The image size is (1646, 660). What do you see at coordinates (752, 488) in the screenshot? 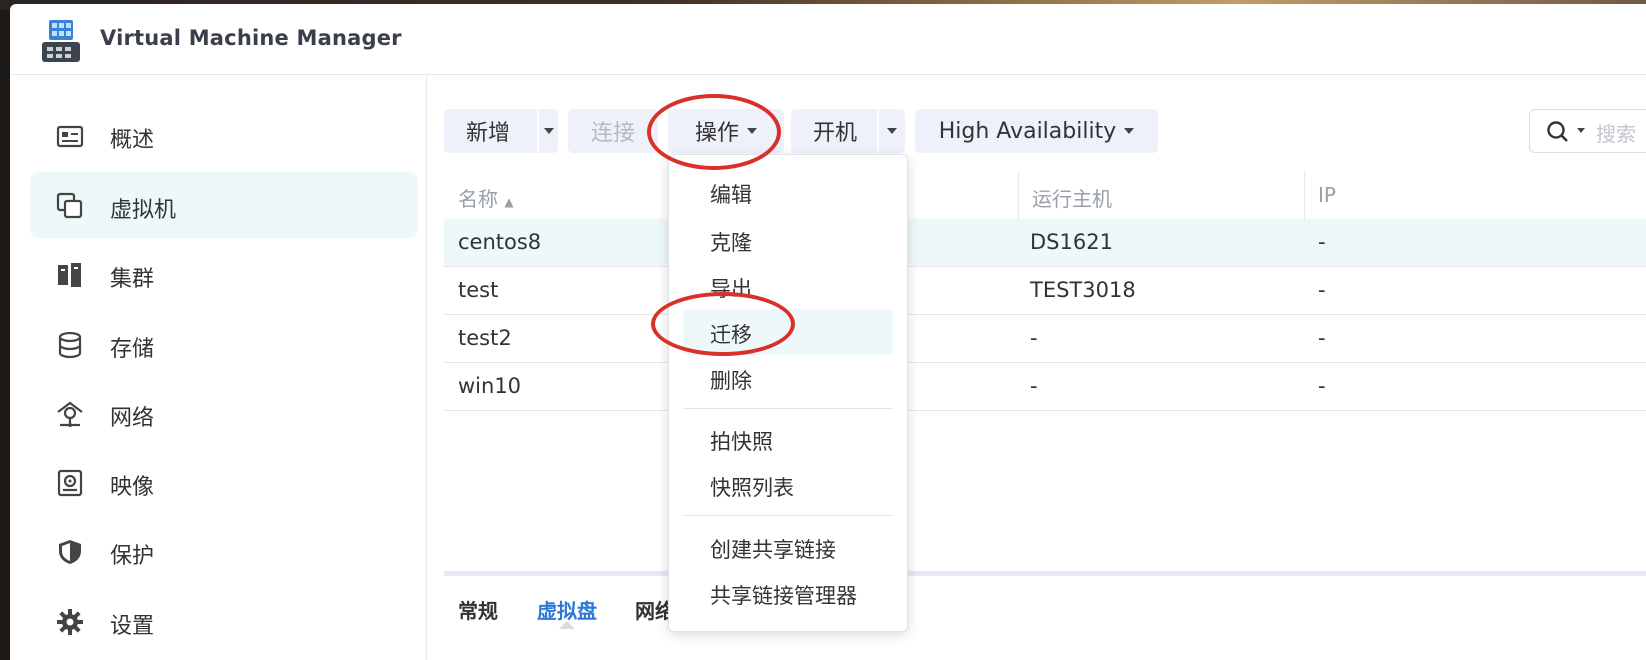
I see `menu-item-label: 快照列表` at bounding box center [752, 488].